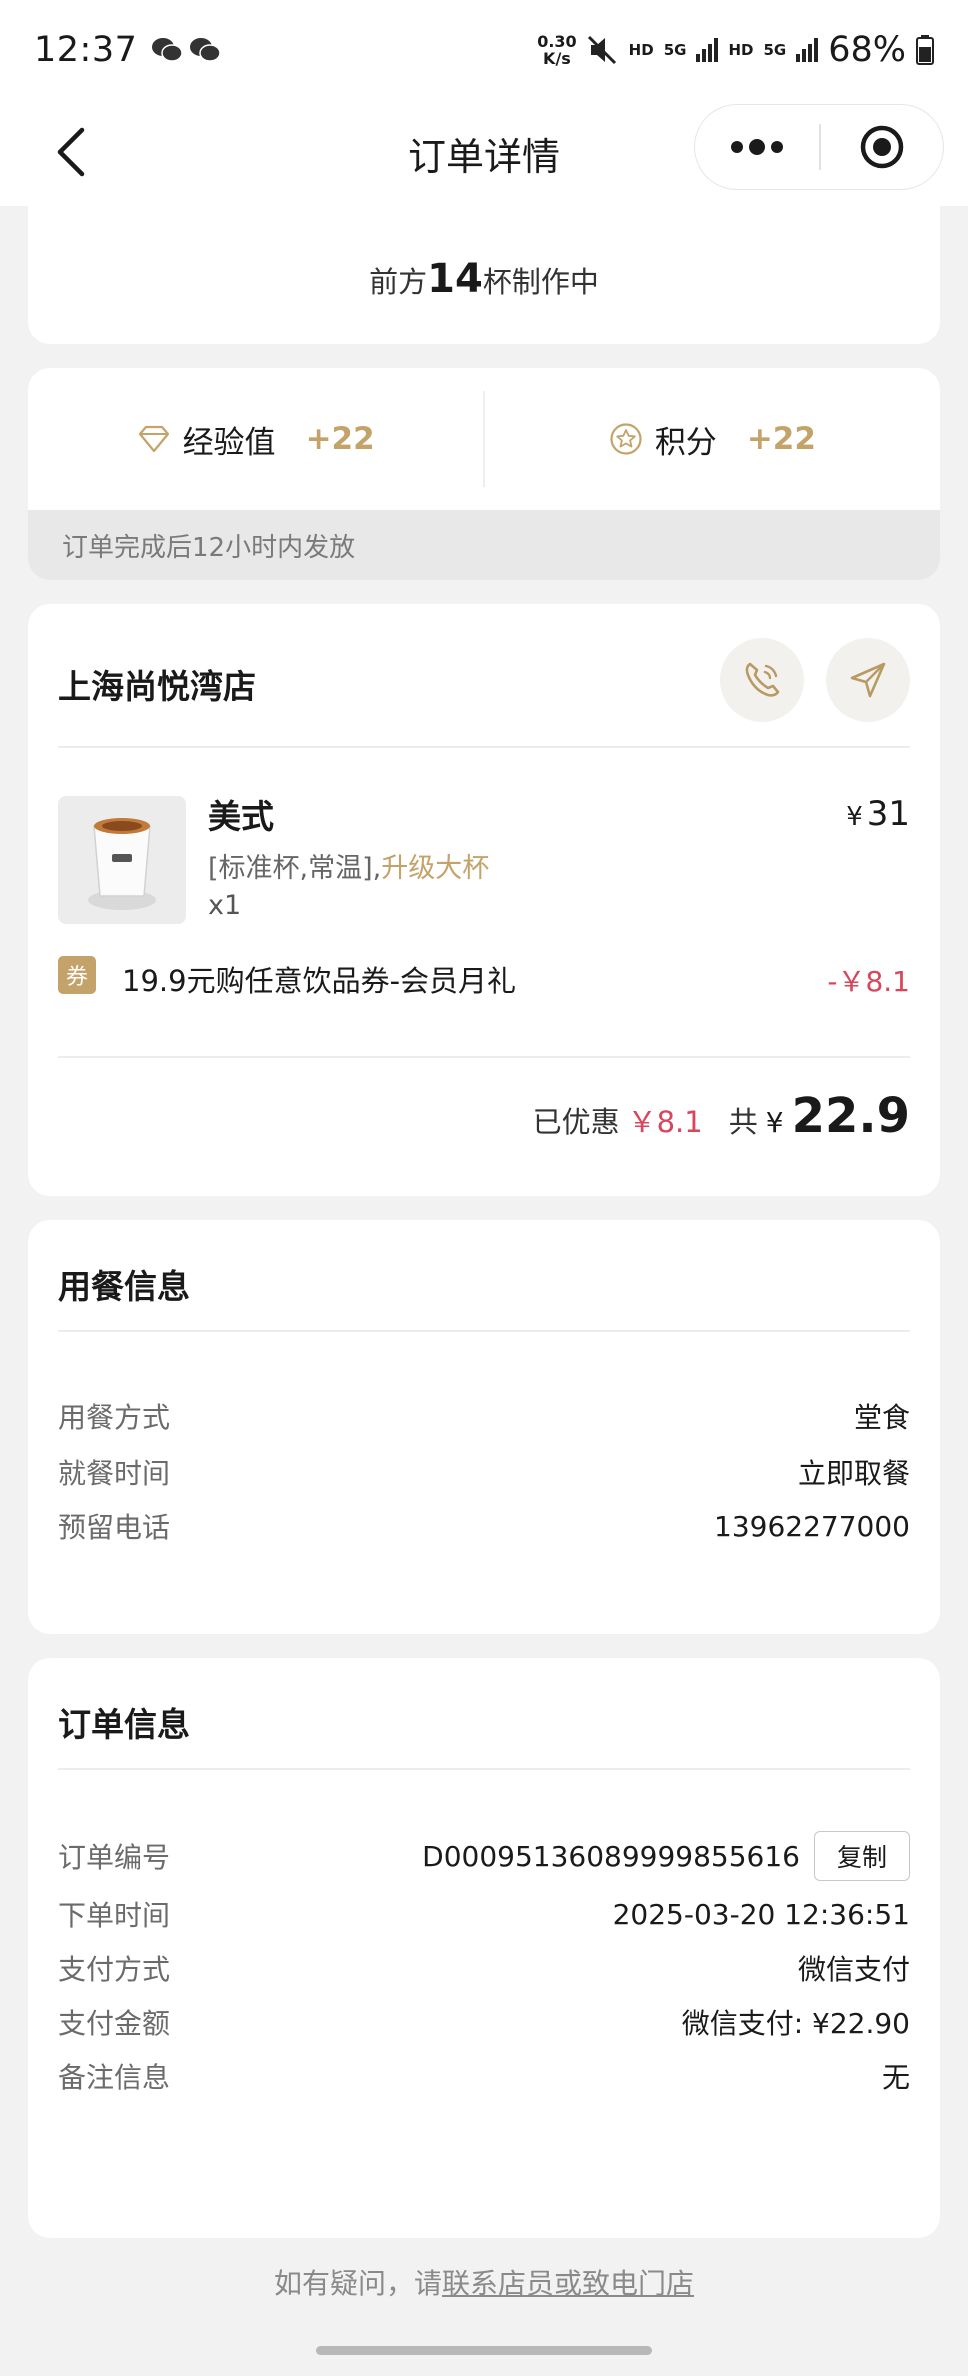 The height and width of the screenshot is (2376, 968). Describe the element at coordinates (435, 868) in the screenshot. I see `spec-upgrade: 升级大杯` at that location.